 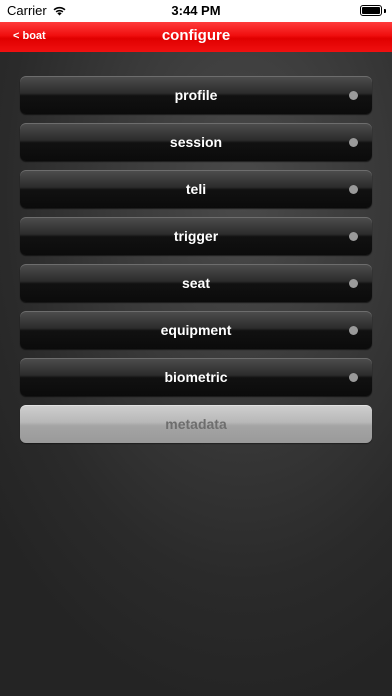 I want to click on menu-item-label: metadata, so click(x=196, y=424).